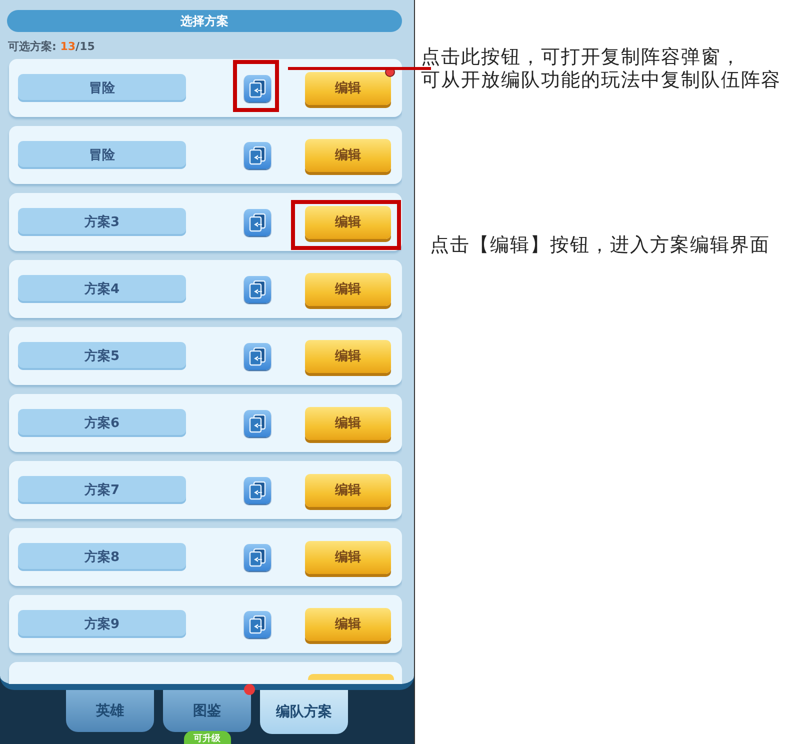 The image size is (791, 744). What do you see at coordinates (102, 557) in the screenshot?
I see `plan-name: 方案8` at bounding box center [102, 557].